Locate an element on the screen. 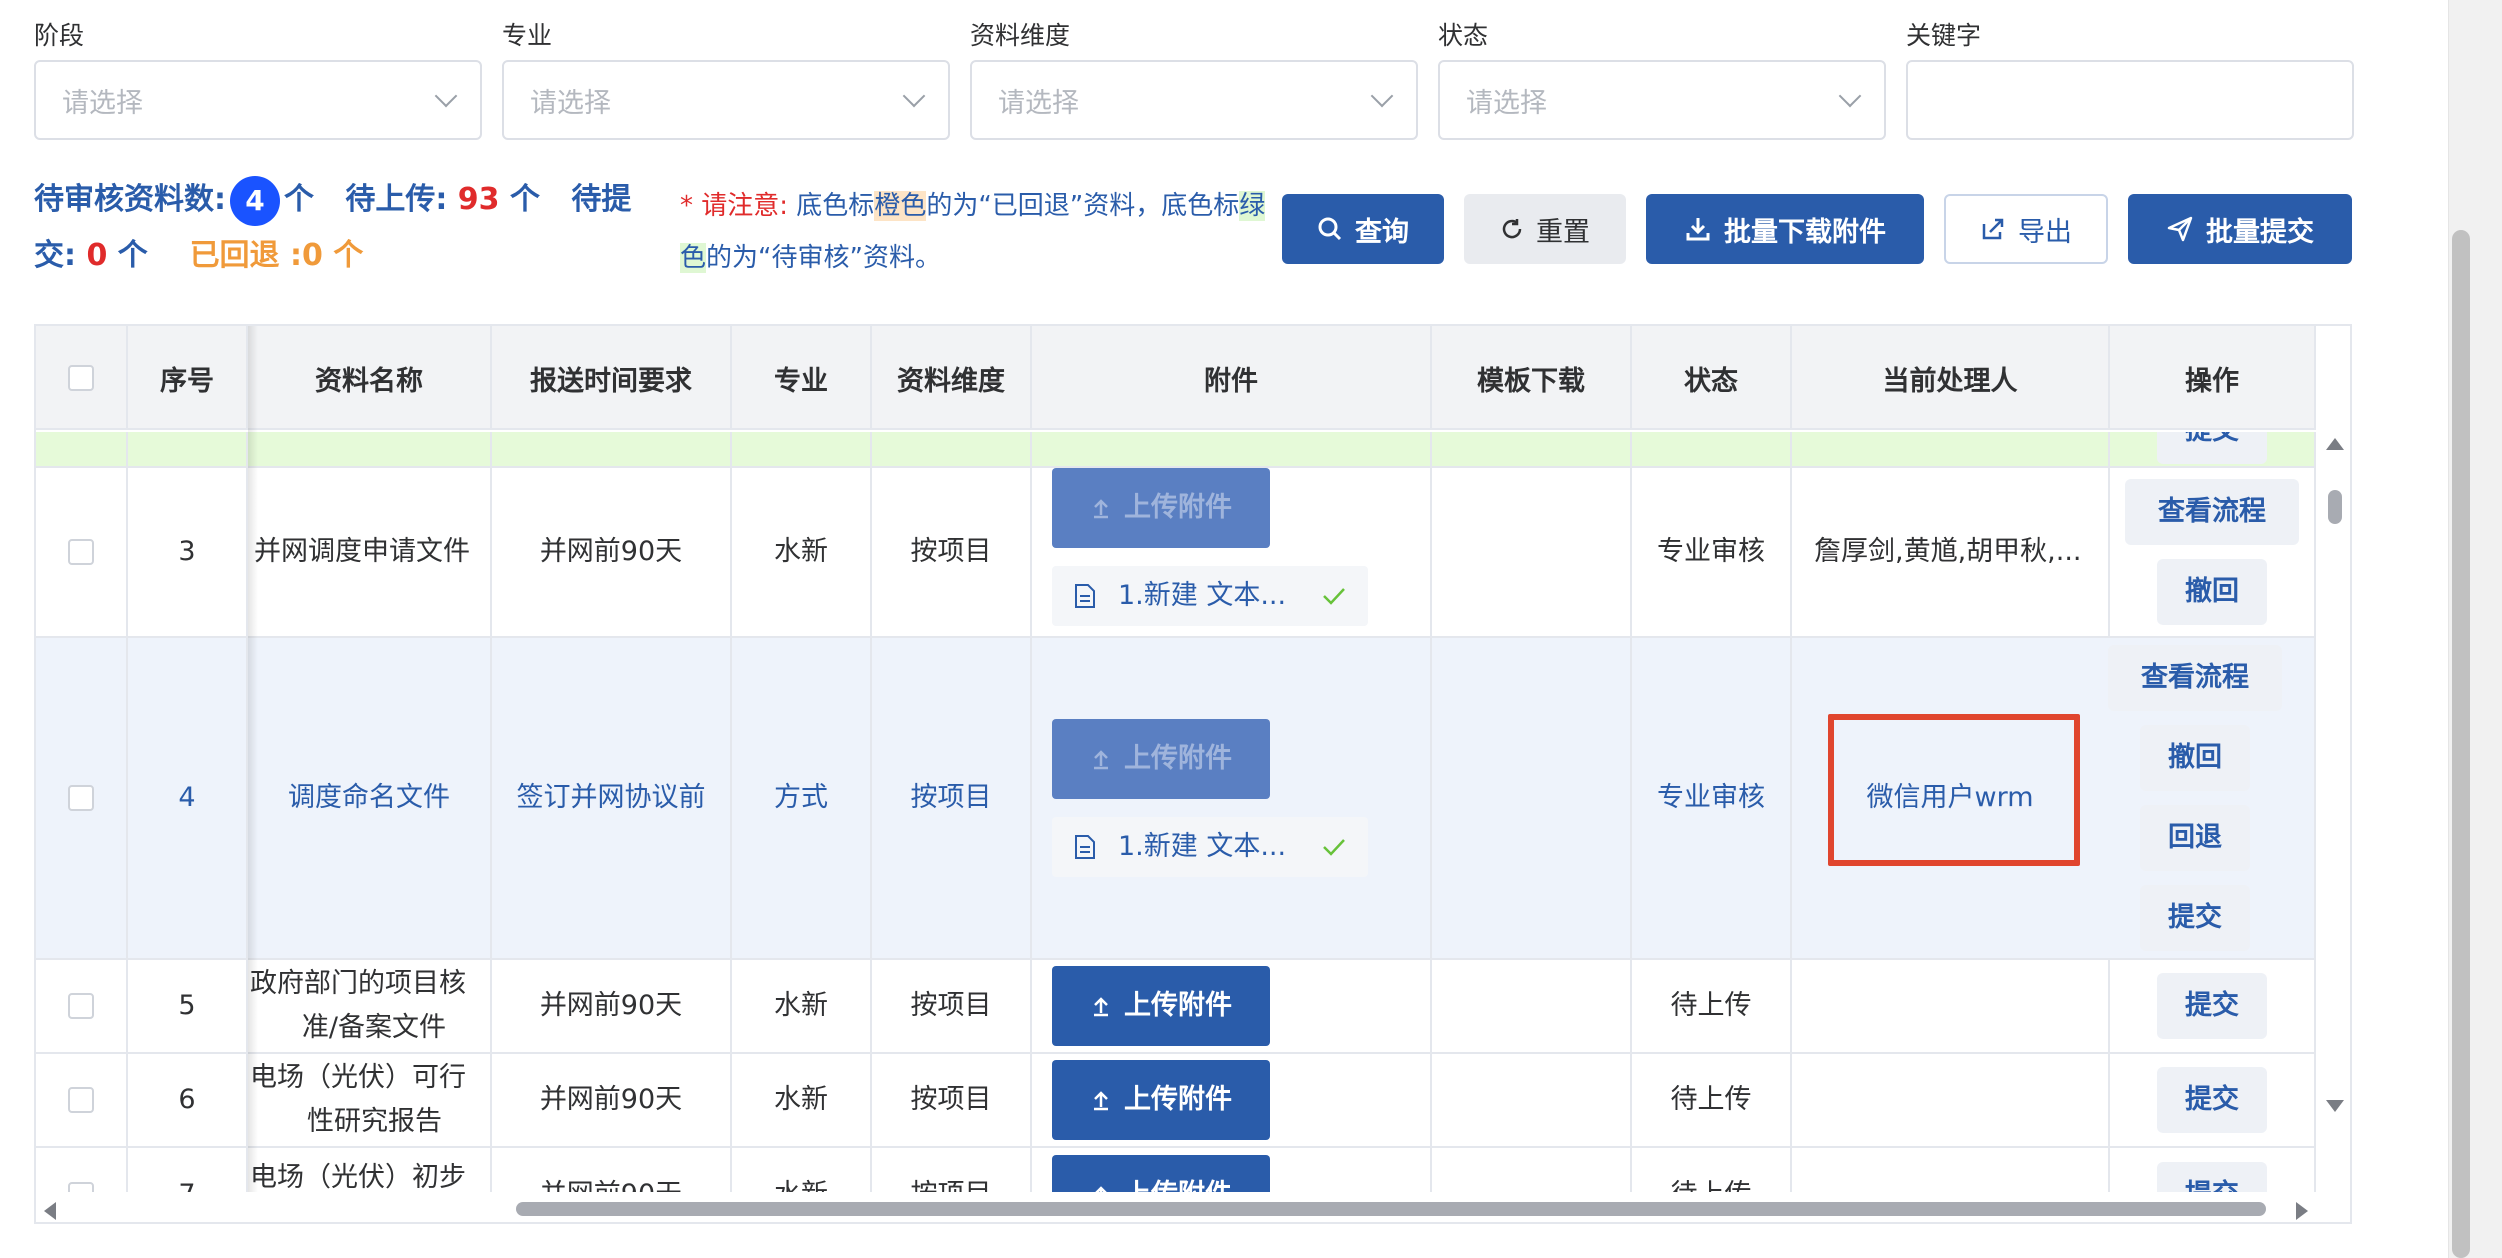 This screenshot has width=2502, height=1258. cell-status: 待上传 is located at coordinates (1712, 1100).